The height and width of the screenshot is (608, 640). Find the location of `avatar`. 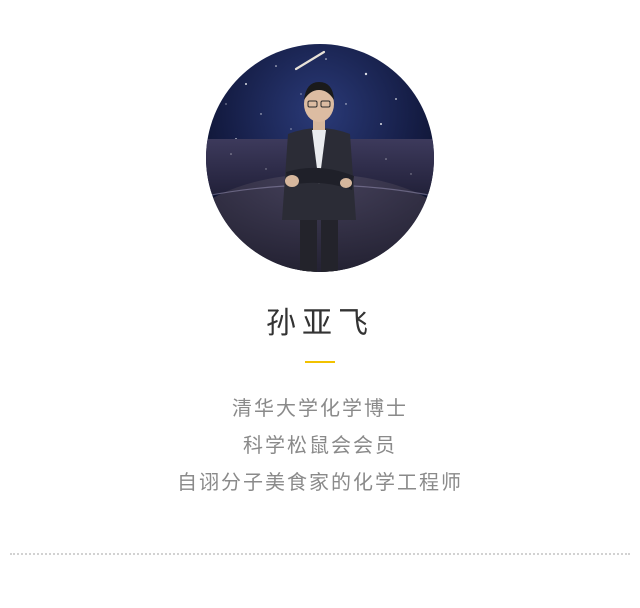

avatar is located at coordinates (320, 158).